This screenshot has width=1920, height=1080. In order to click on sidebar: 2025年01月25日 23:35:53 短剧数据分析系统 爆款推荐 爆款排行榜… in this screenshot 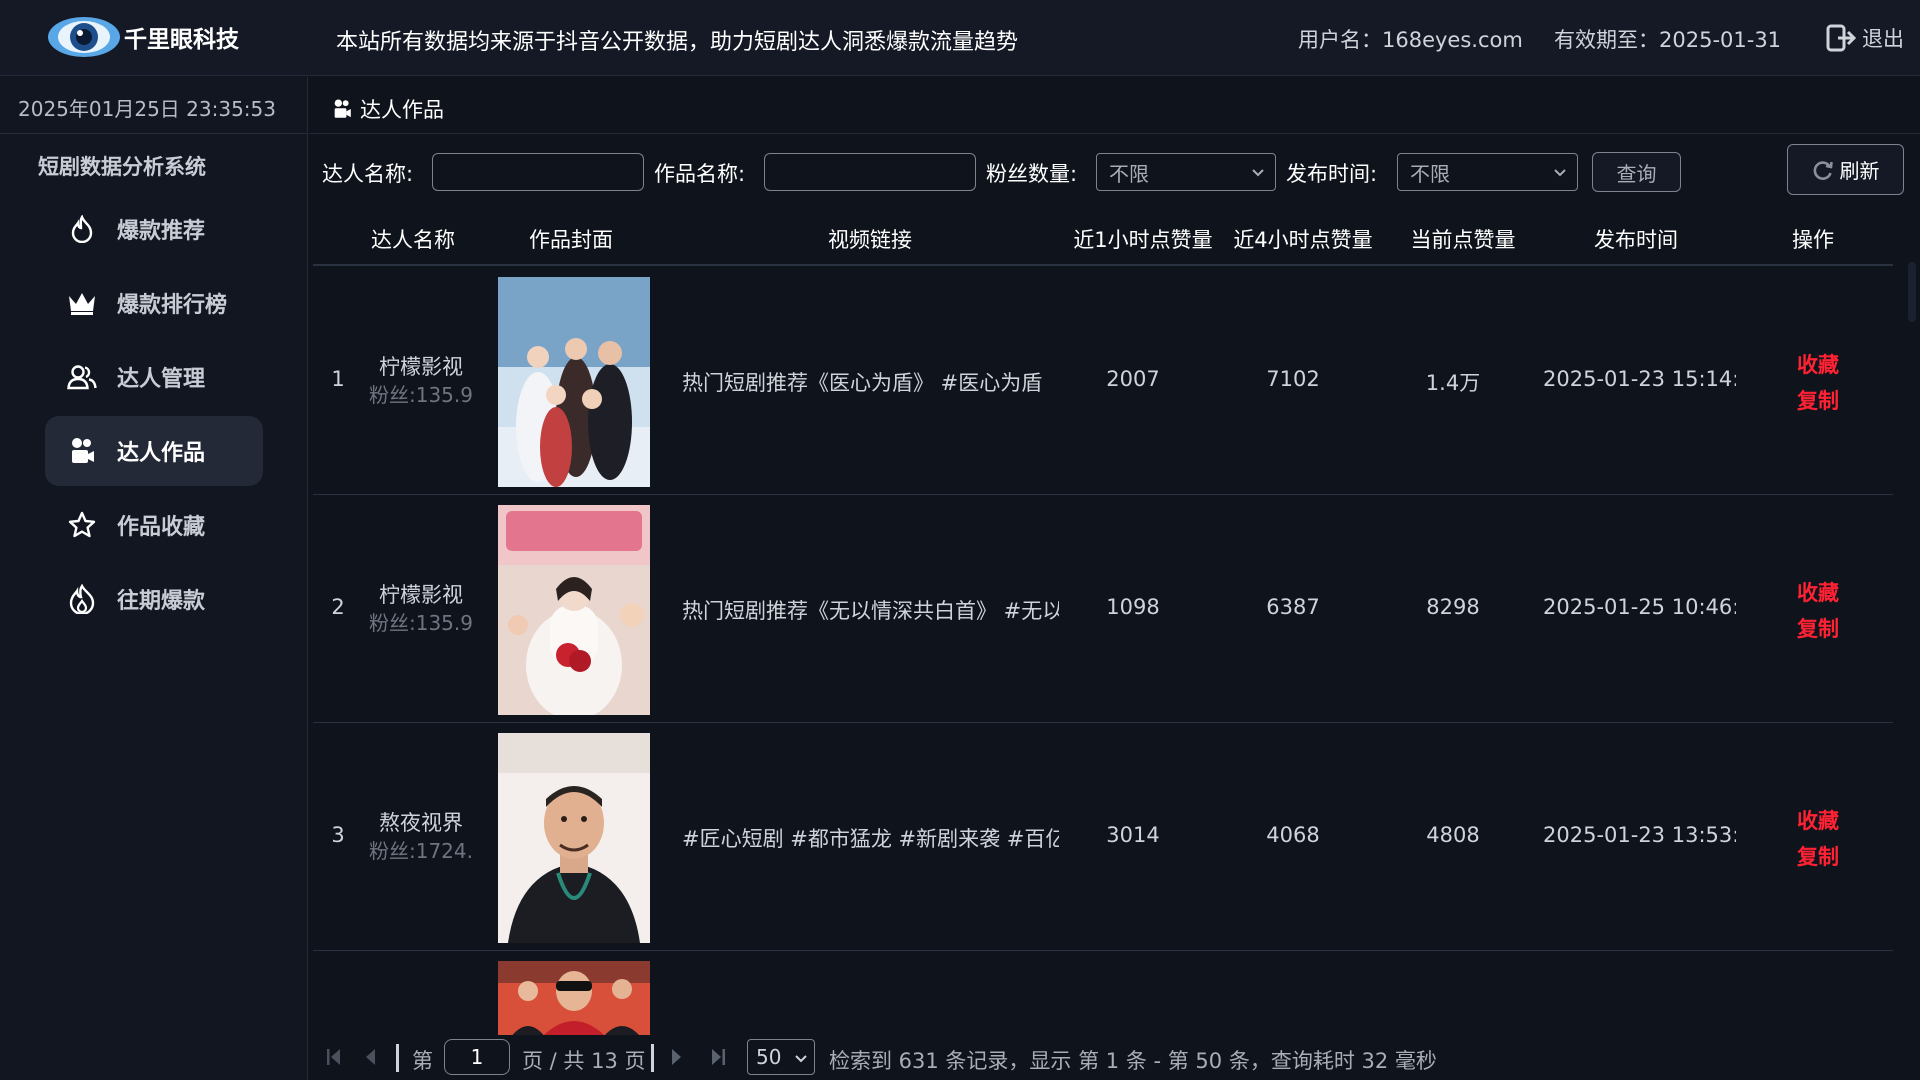, I will do `click(154, 578)`.